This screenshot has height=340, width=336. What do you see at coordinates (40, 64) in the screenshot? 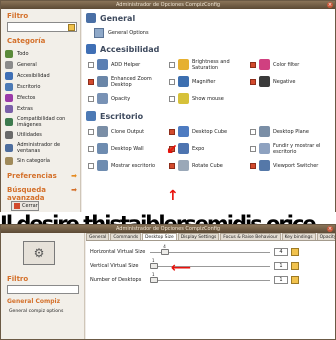
I see `category-general: General` at bounding box center [40, 64].